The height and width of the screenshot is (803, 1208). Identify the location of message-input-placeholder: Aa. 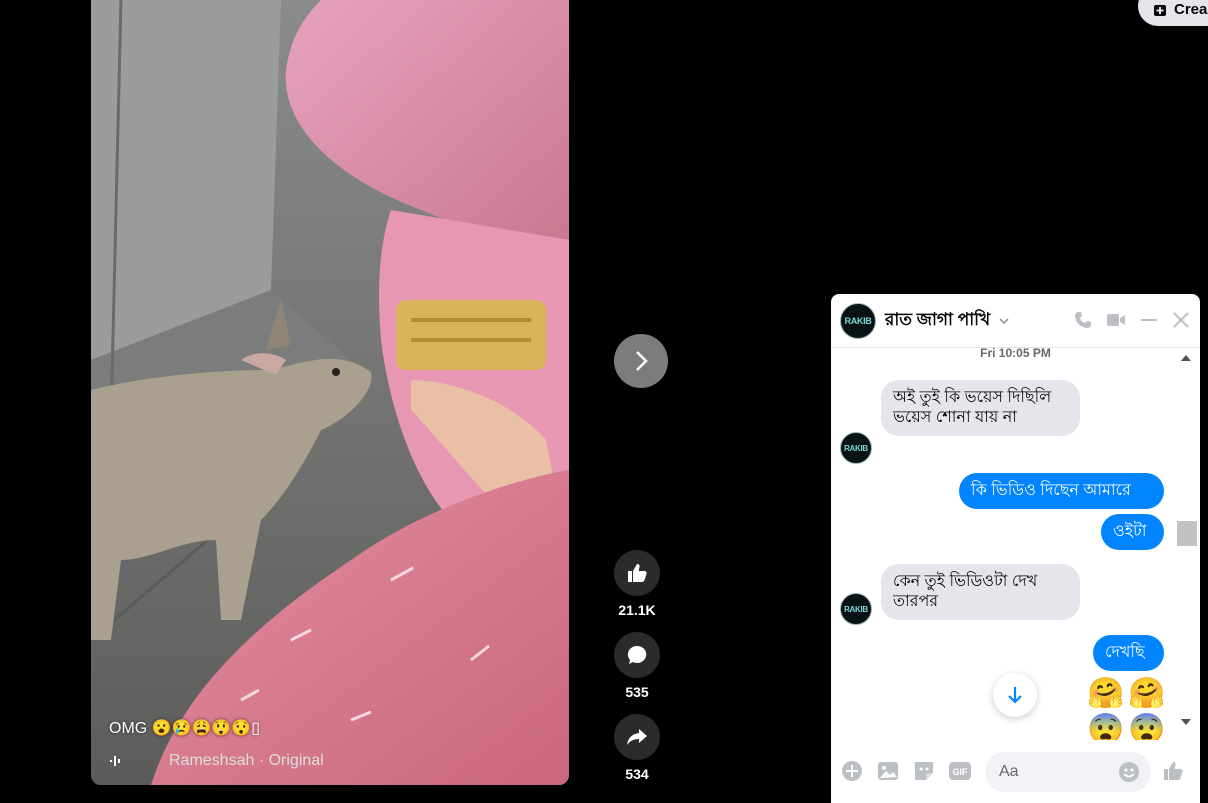
(1009, 771).